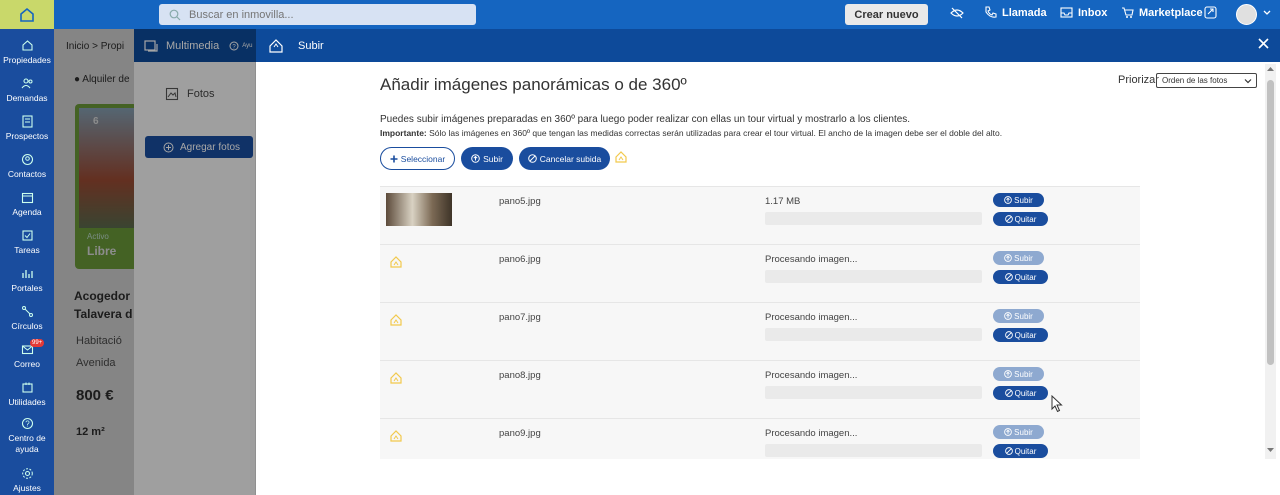  Describe the element at coordinates (27, 90) in the screenshot. I see `sidebar-item-demandas: Demandas` at that location.